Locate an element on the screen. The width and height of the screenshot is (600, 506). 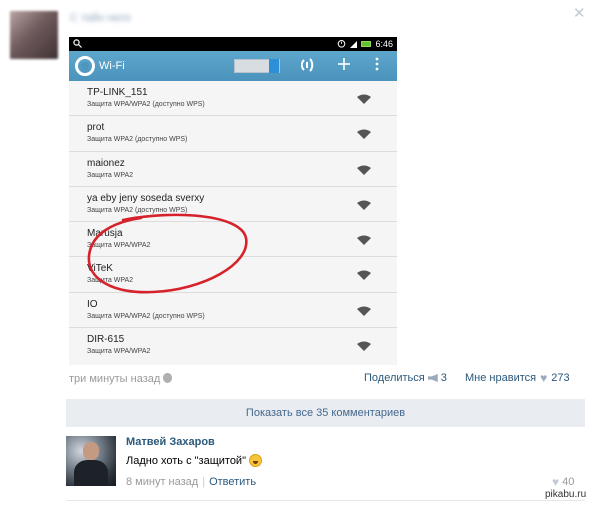
comment-author-name: Матвей Захаров is located at coordinates (170, 442).